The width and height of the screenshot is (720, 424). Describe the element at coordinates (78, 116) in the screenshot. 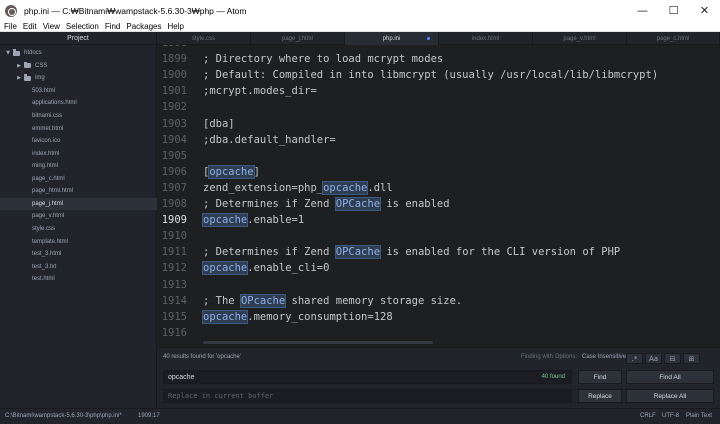

I see `tree-item-bitnami-css: bitnami.css` at that location.